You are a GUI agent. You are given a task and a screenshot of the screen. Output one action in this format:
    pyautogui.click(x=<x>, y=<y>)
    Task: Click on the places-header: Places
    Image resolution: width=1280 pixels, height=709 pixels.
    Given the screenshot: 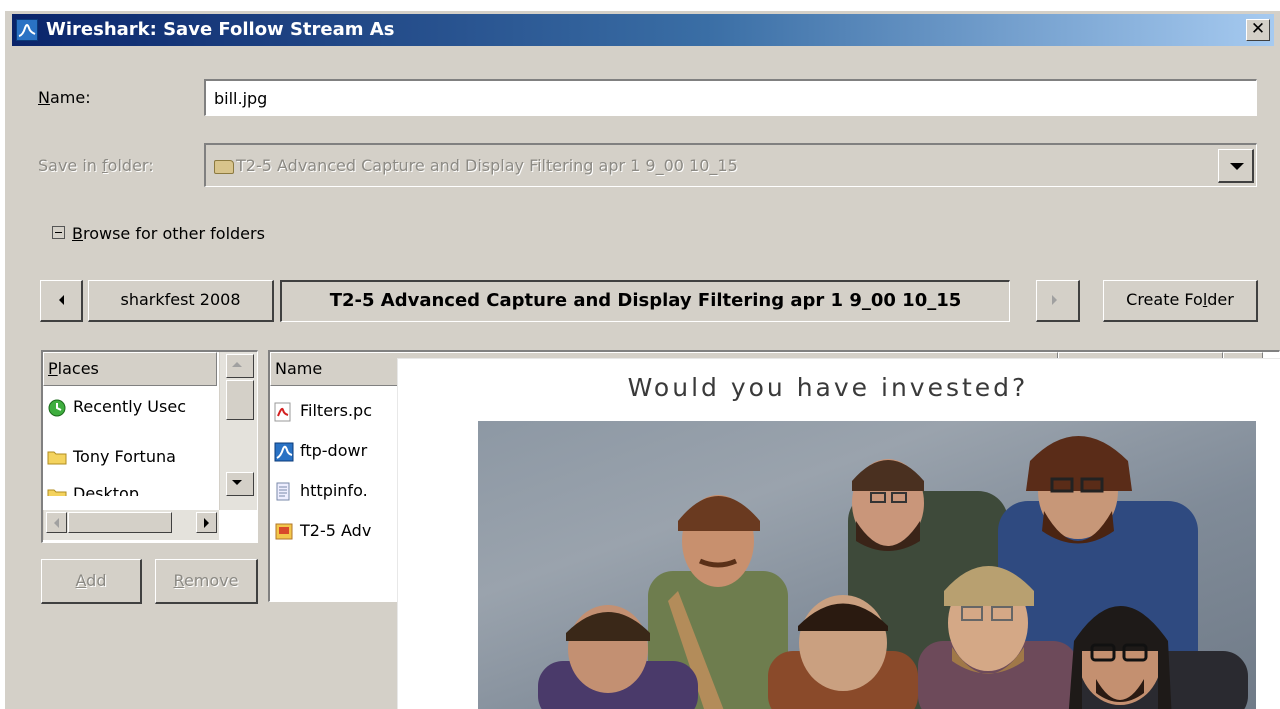 What is the action you would take?
    pyautogui.click(x=130, y=369)
    